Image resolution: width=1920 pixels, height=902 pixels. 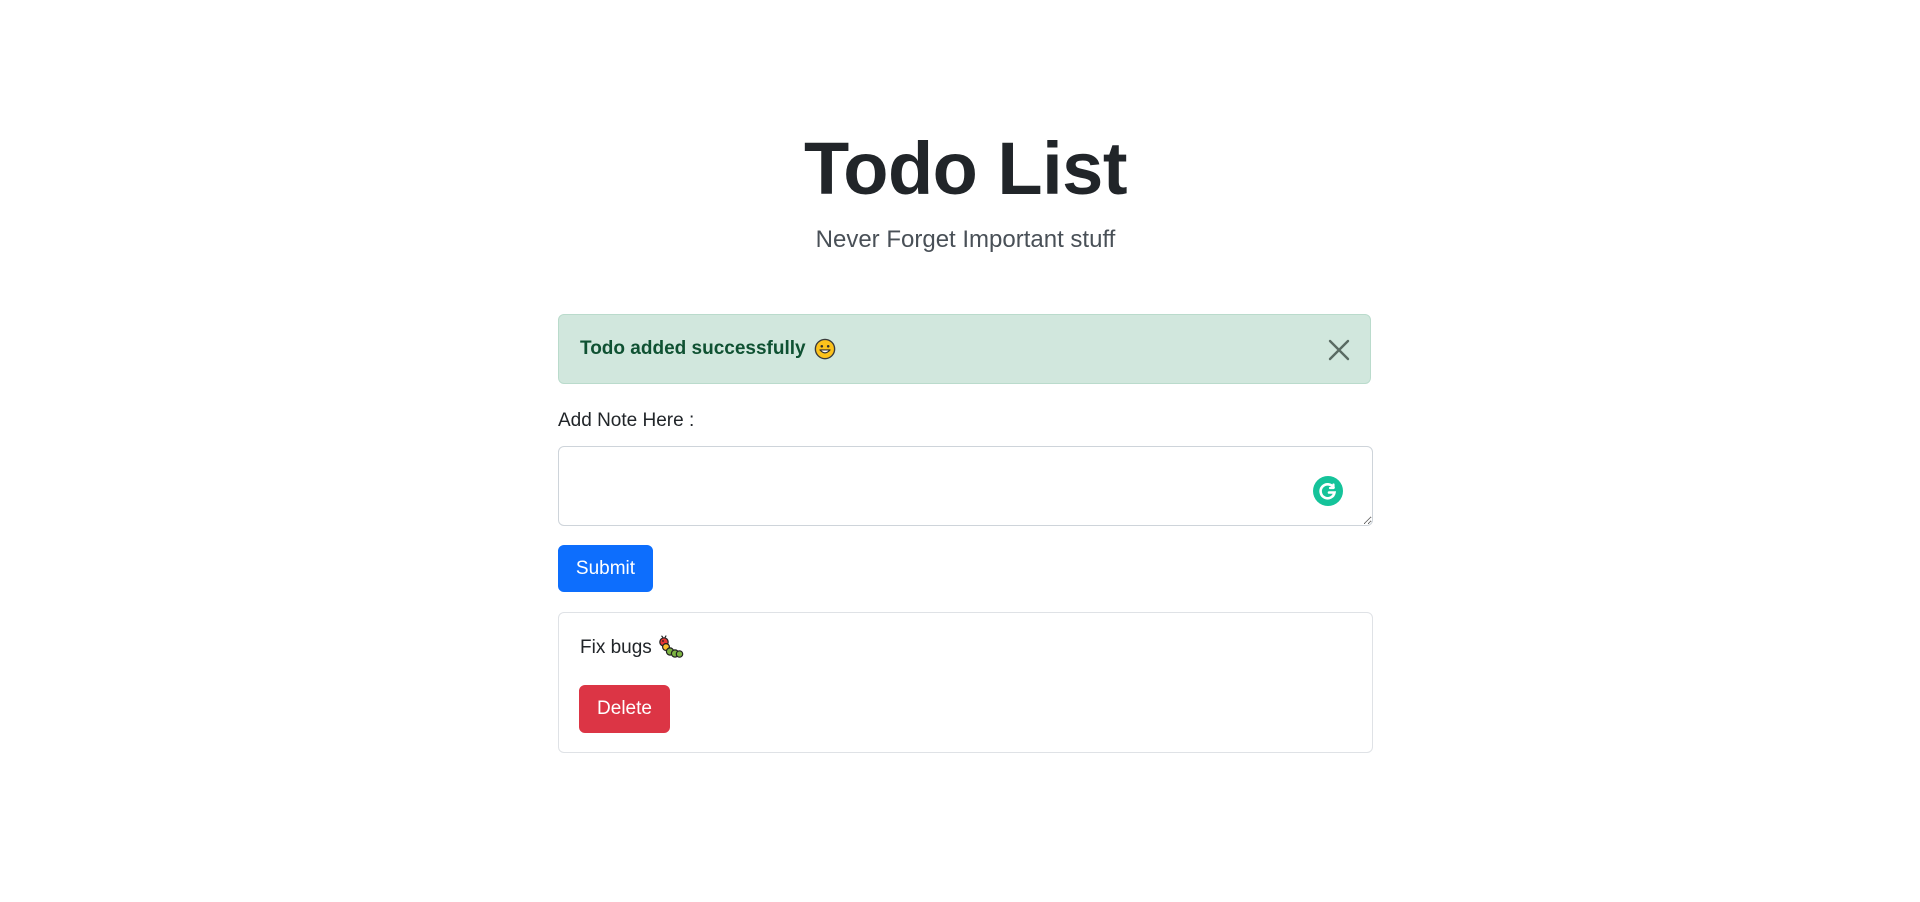 I want to click on caterpillar-bug-icon, so click(x=671, y=646).